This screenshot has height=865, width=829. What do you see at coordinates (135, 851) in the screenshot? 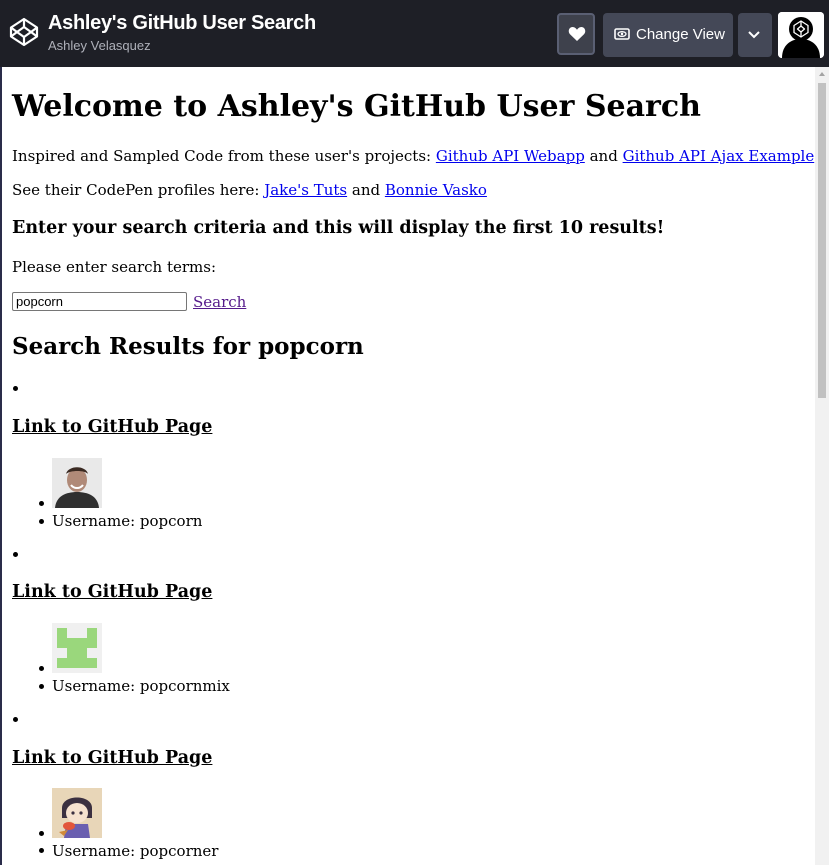
I see `username-label: Username: popcorner` at bounding box center [135, 851].